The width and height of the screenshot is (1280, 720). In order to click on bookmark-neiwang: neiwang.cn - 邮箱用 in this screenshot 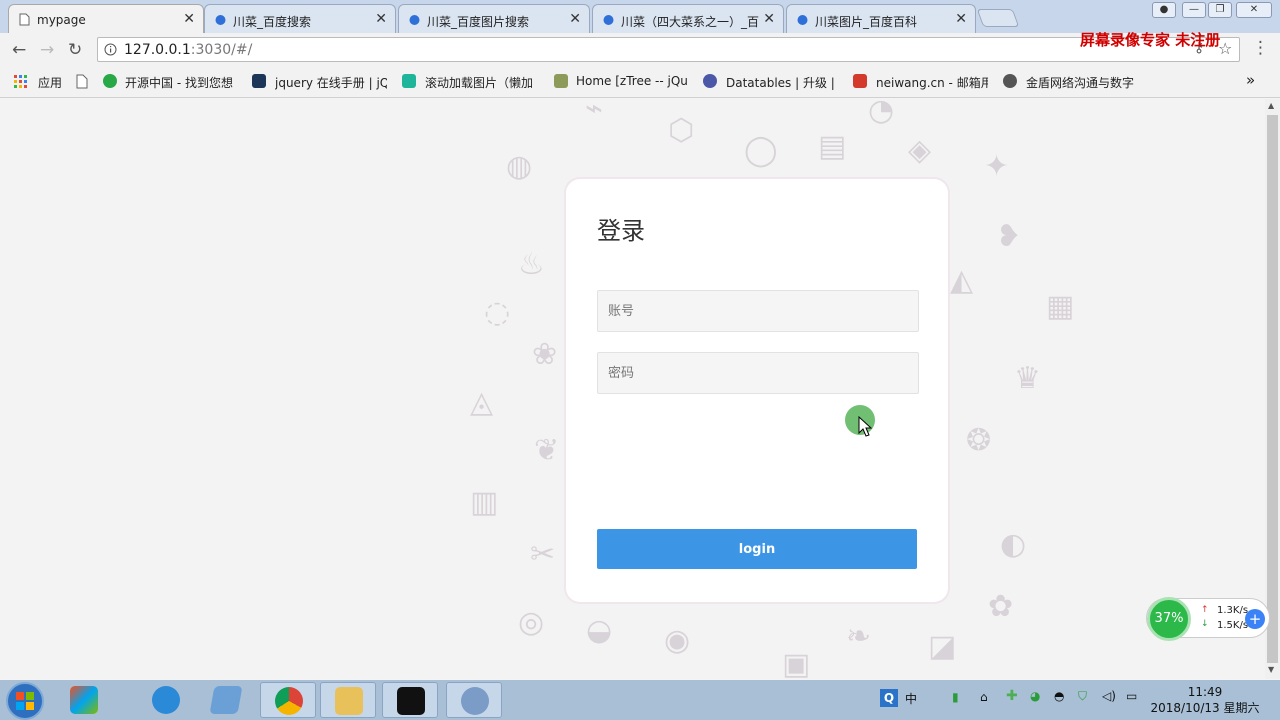, I will do `click(932, 82)`.